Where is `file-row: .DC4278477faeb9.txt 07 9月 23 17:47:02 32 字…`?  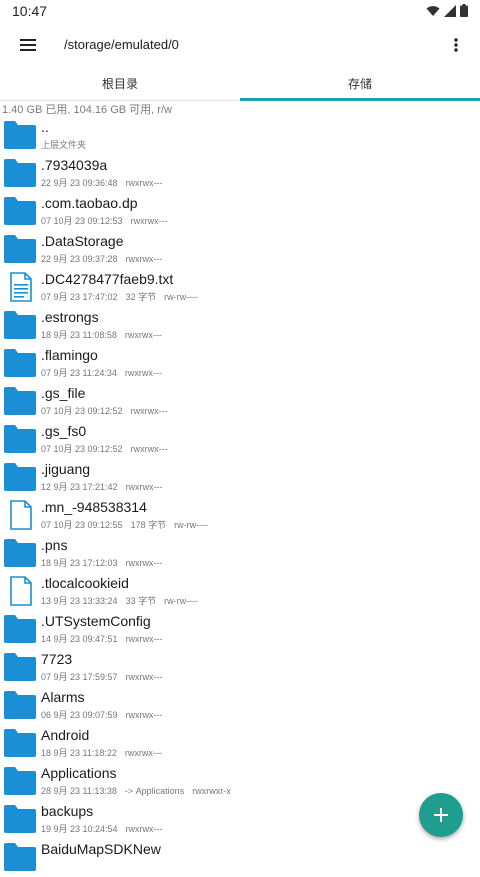
file-row: .DC4278477faeb9.txt 07 9月 23 17:47:02 32 字… is located at coordinates (240, 287).